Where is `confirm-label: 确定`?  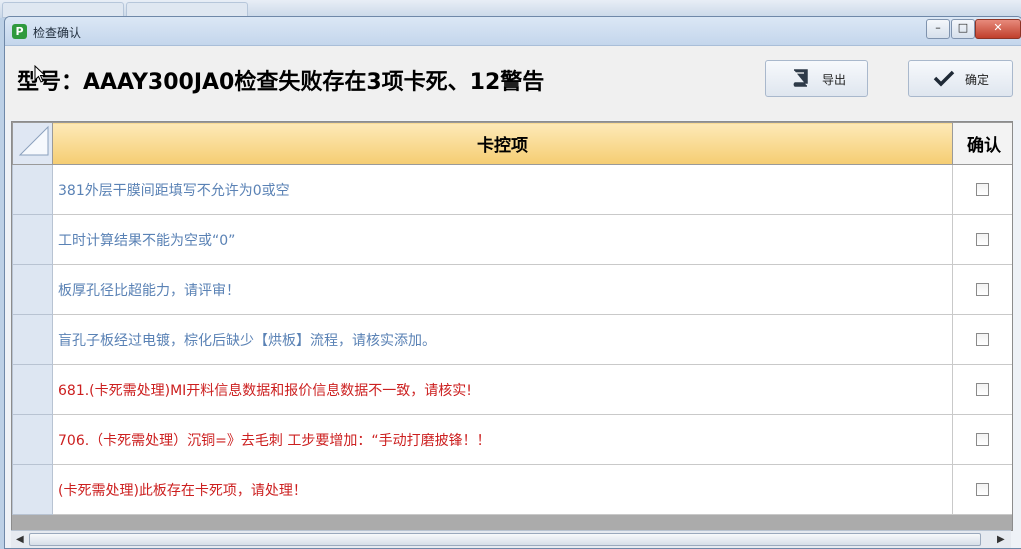 confirm-label: 确定 is located at coordinates (977, 80).